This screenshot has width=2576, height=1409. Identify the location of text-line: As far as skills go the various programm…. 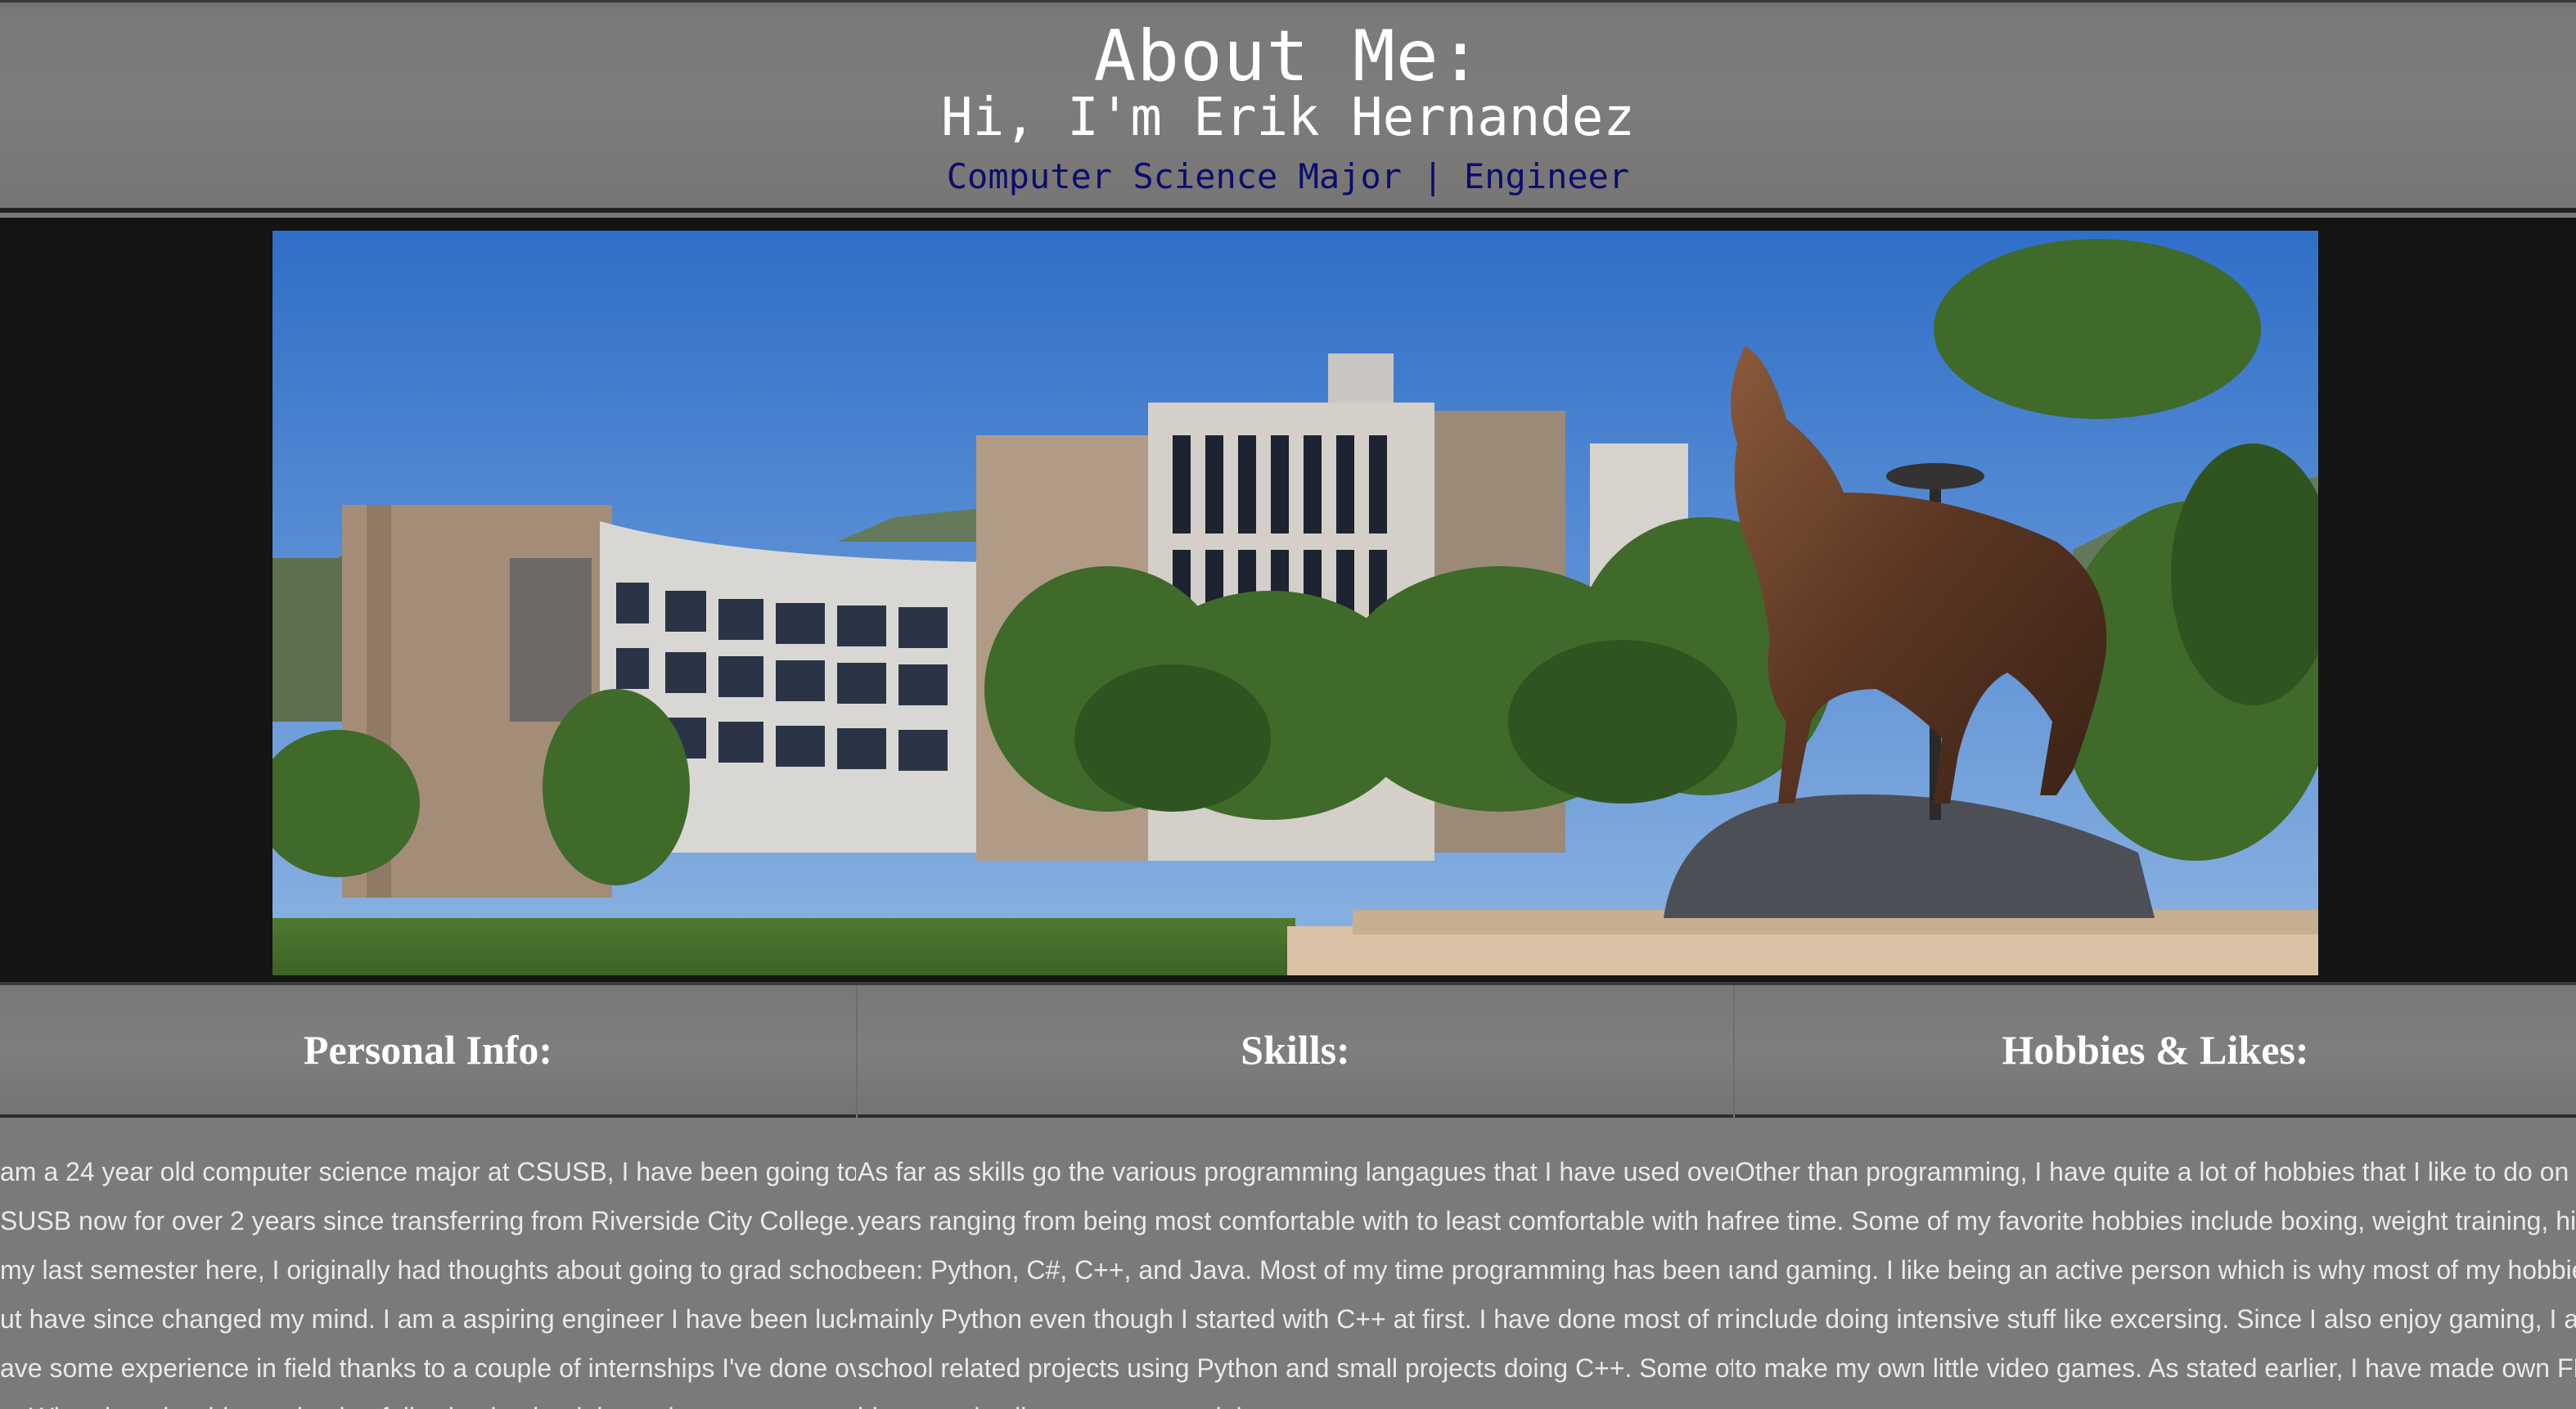
(1295, 1171).